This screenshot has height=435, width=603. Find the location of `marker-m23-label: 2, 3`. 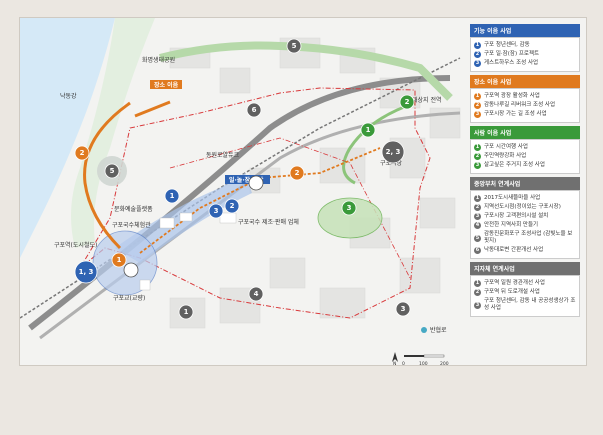

marker-m23-label: 2, 3 is located at coordinates (393, 152).